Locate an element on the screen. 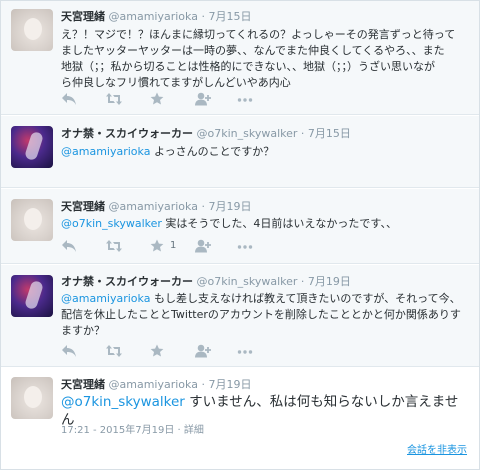 The width and height of the screenshot is (480, 470). tweet-header: オナ禁・スカイウォーカー @o7kin_skywalker · 7月19日 is located at coordinates (206, 282).